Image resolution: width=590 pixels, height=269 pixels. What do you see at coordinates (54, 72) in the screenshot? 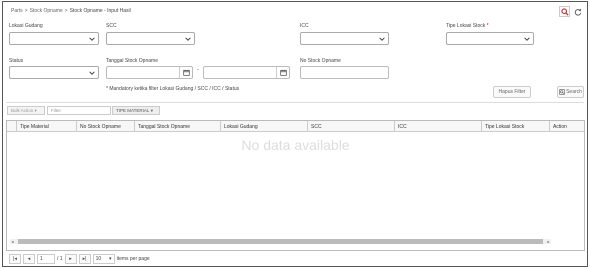
I see `status-select` at bounding box center [54, 72].